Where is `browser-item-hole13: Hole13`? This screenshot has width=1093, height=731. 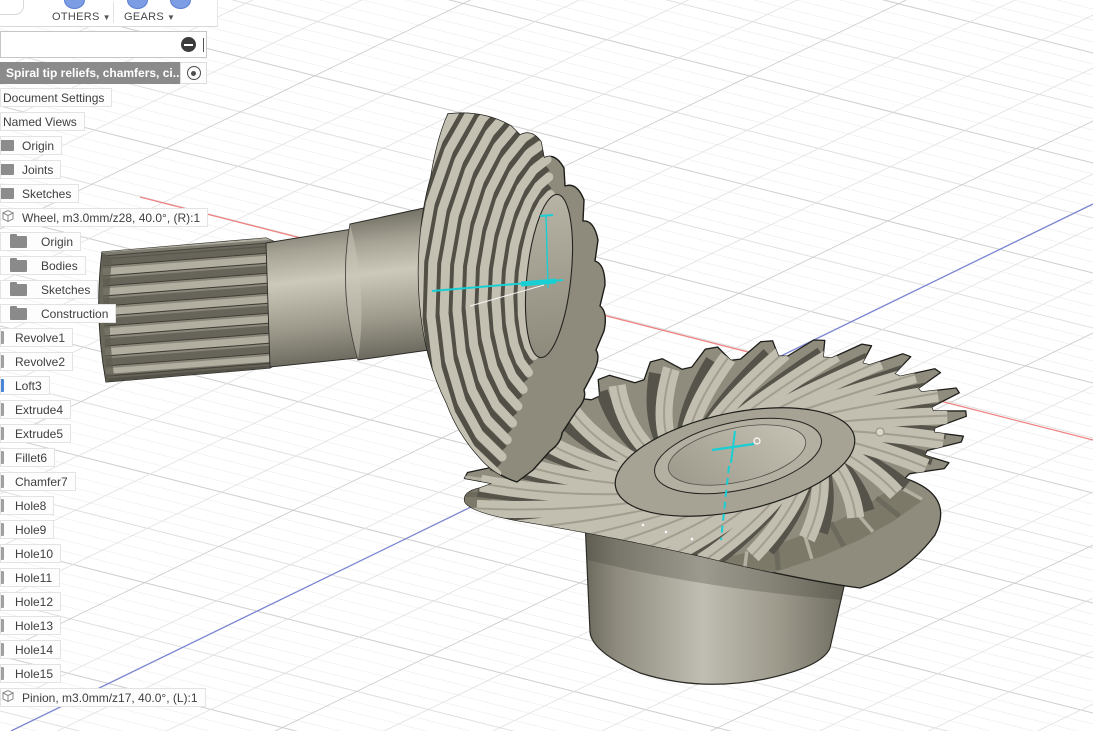
browser-item-hole13: Hole13 is located at coordinates (31, 625).